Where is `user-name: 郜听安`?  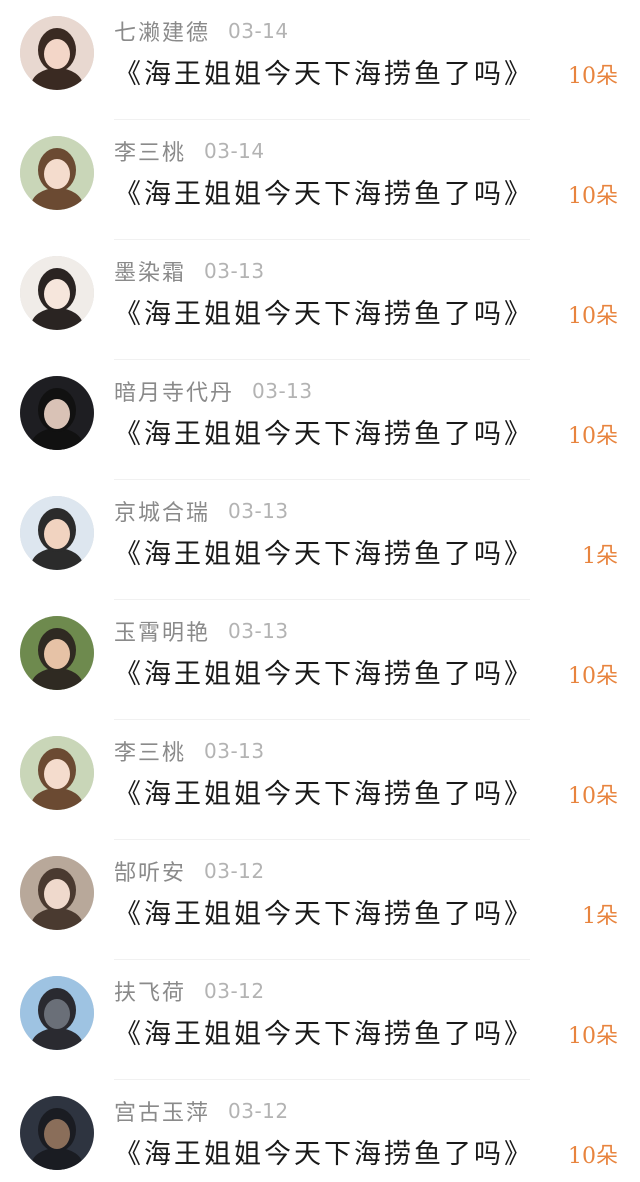 user-name: 郜听安 is located at coordinates (150, 871).